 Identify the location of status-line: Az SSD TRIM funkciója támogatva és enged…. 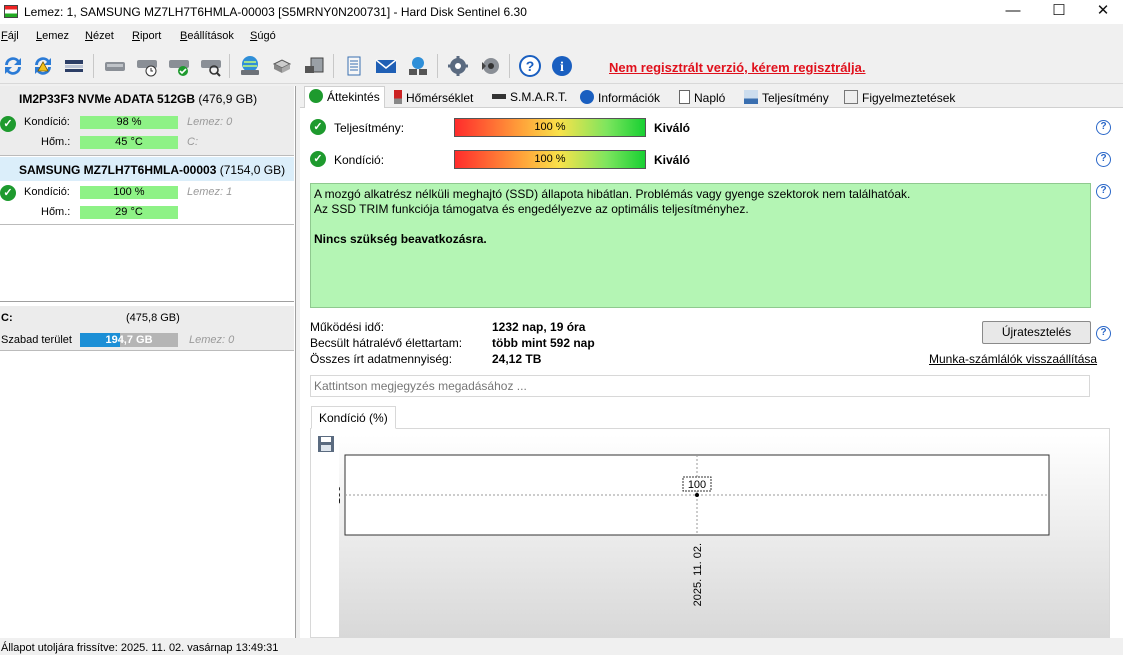
(531, 209).